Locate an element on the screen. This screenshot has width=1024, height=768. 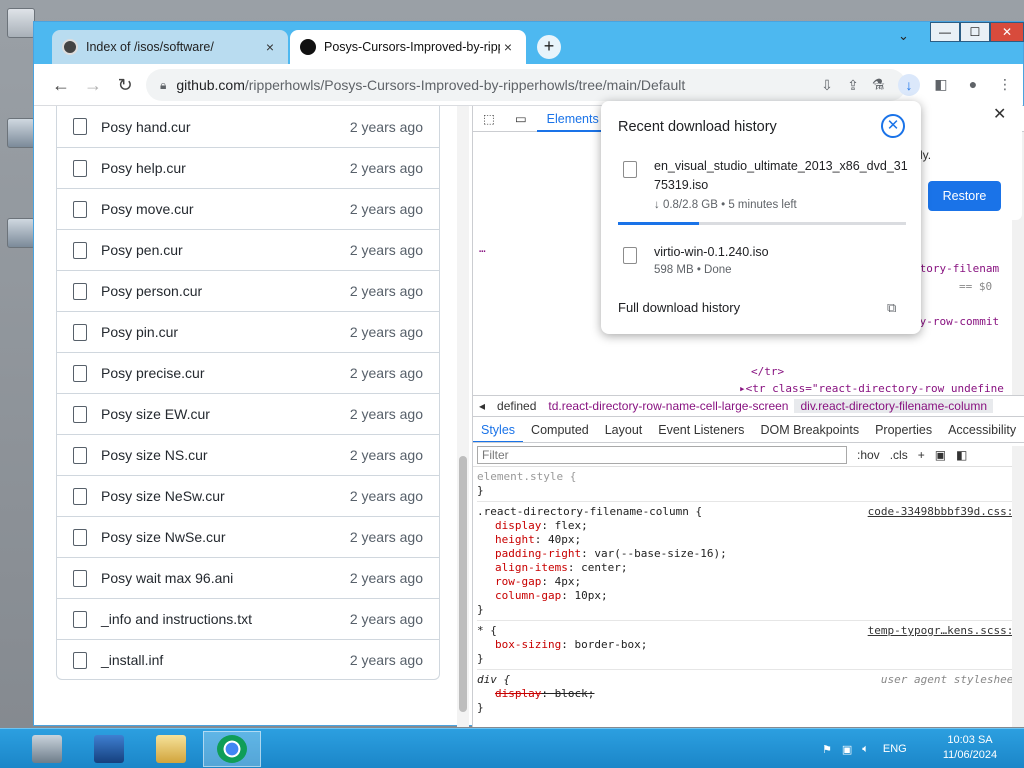
reload-icon: ↻ is located at coordinates (125, 85).